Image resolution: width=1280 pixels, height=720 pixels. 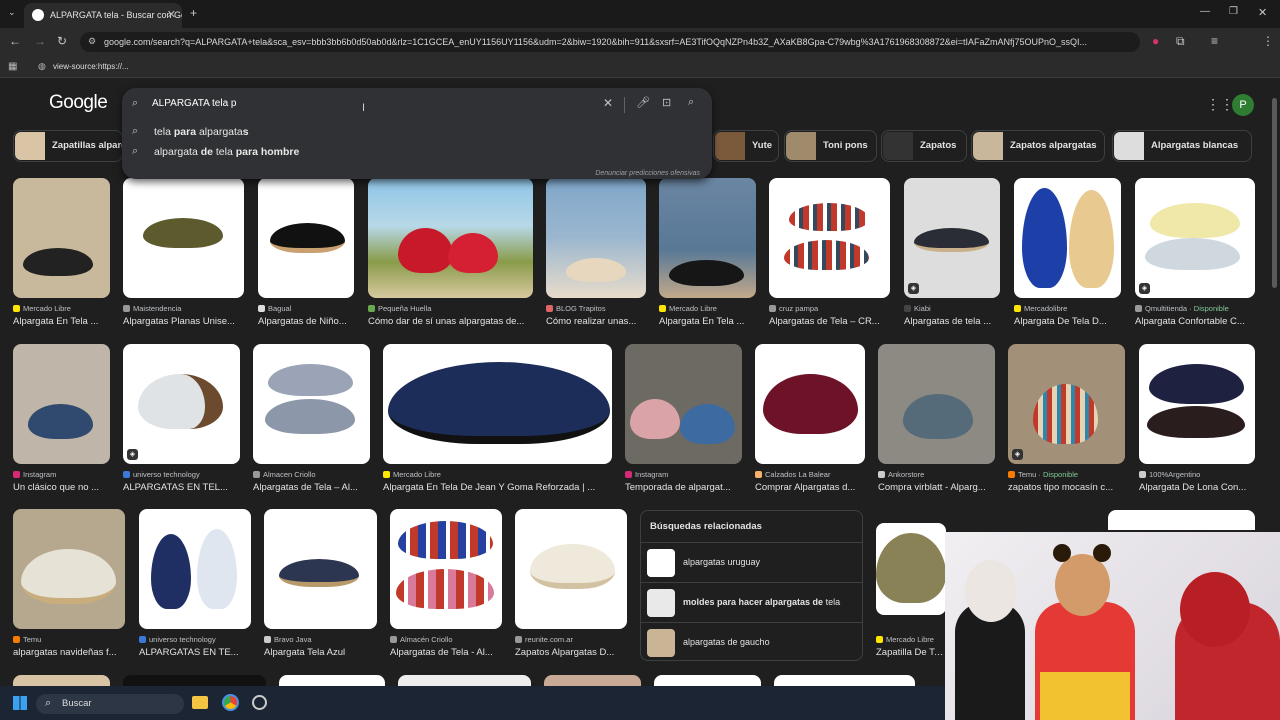 I want to click on result-source: Temu, so click(x=69, y=639).